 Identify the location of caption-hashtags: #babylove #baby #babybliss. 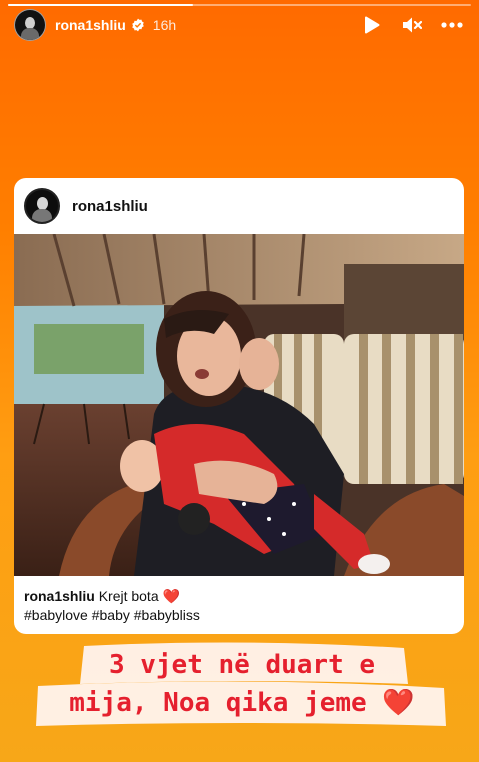
(239, 615).